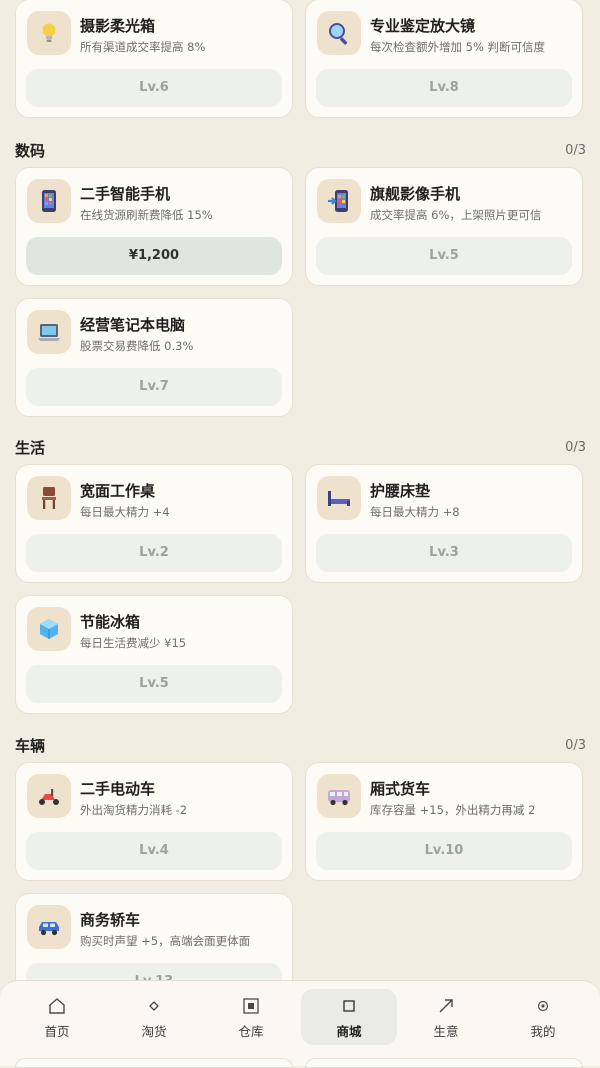  Describe the element at coordinates (165, 941) in the screenshot. I see `item-description: 购买时声望 +5，高端会面更体面` at that location.